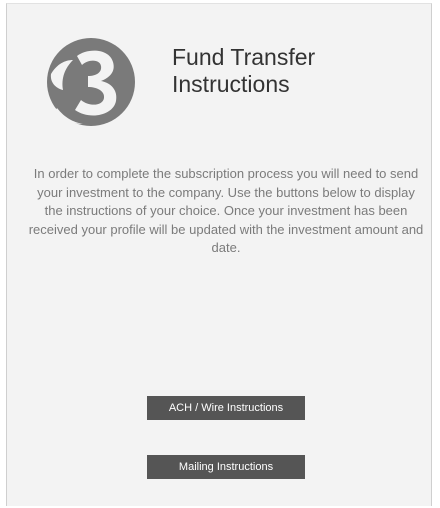 The height and width of the screenshot is (508, 440). Describe the element at coordinates (231, 84) in the screenshot. I see `title-line-2: Instructions` at that location.